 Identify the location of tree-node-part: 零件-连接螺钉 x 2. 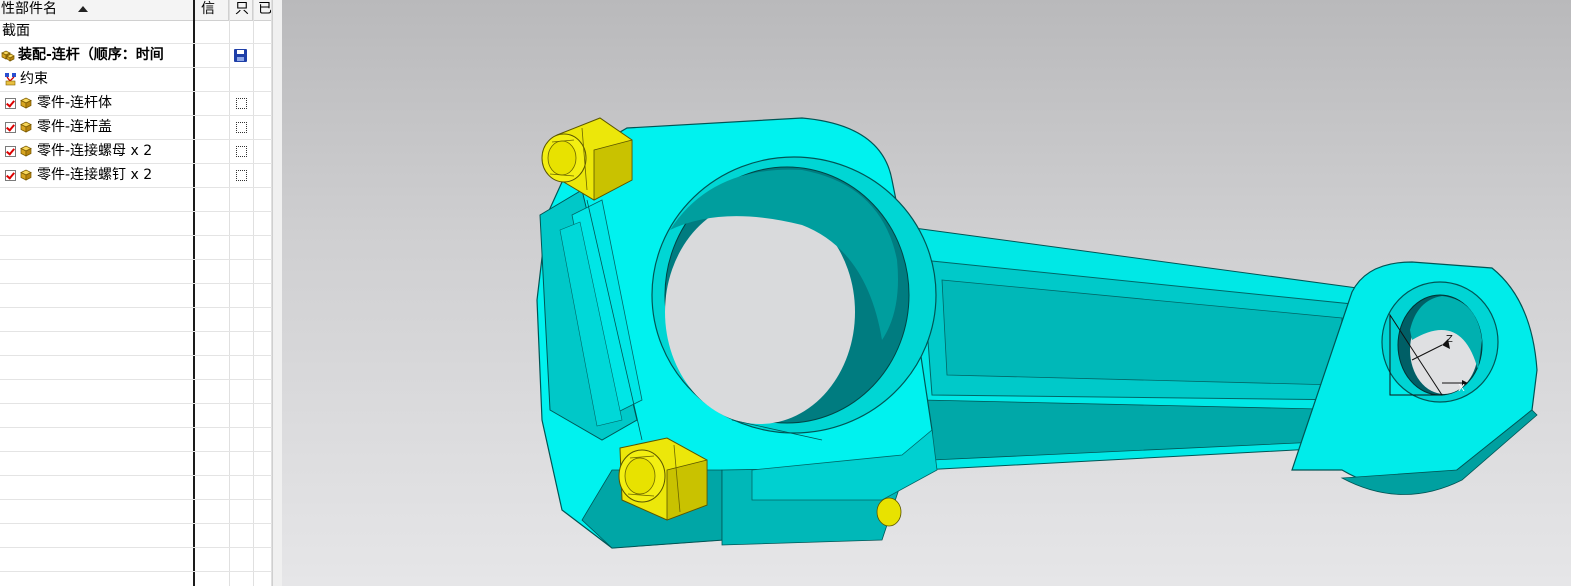
(136, 176).